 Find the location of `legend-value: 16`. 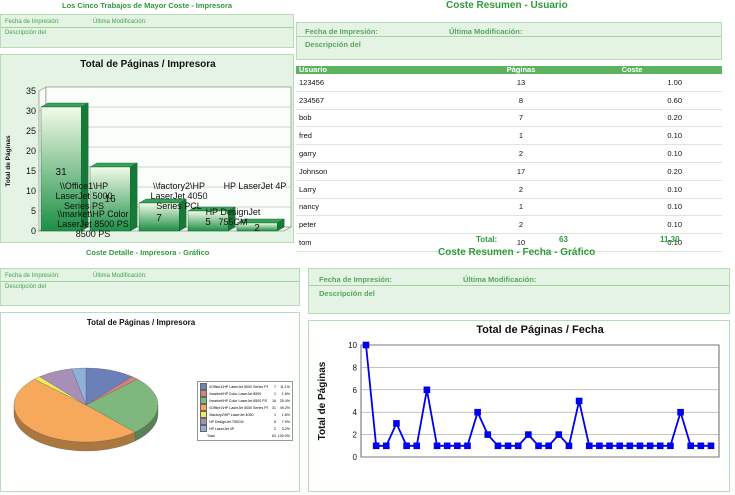

legend-value: 16 is located at coordinates (274, 400).